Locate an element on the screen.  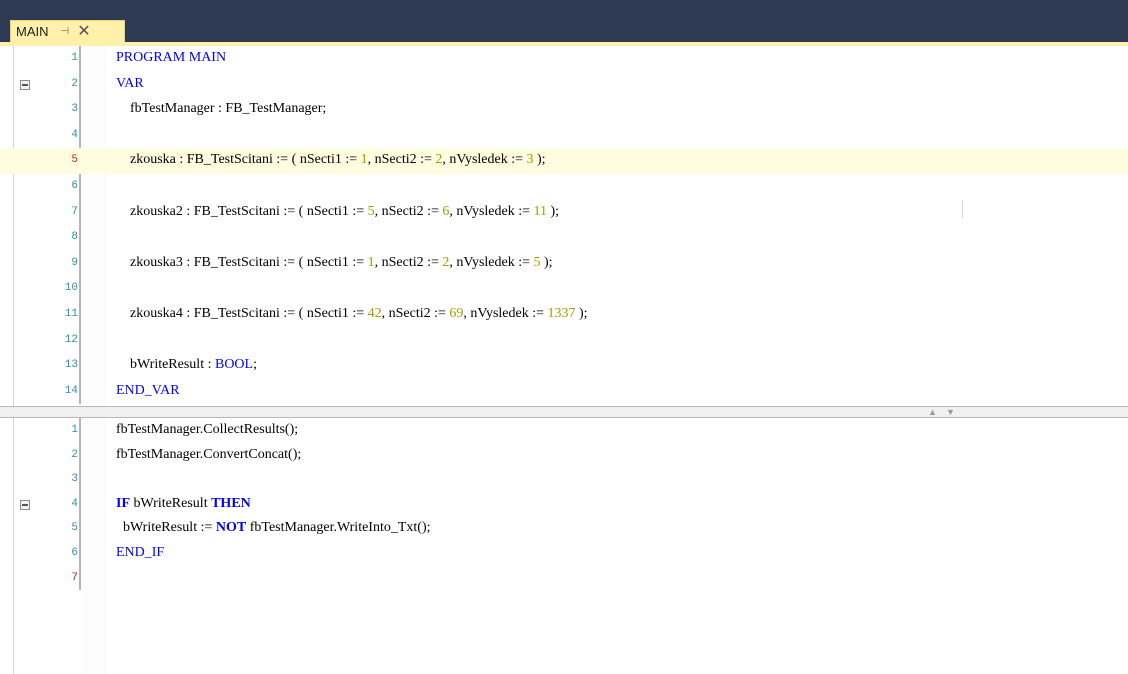
code-token: zkouska : FB_TestScitani := ( nSecti1 := is located at coordinates (238, 160).